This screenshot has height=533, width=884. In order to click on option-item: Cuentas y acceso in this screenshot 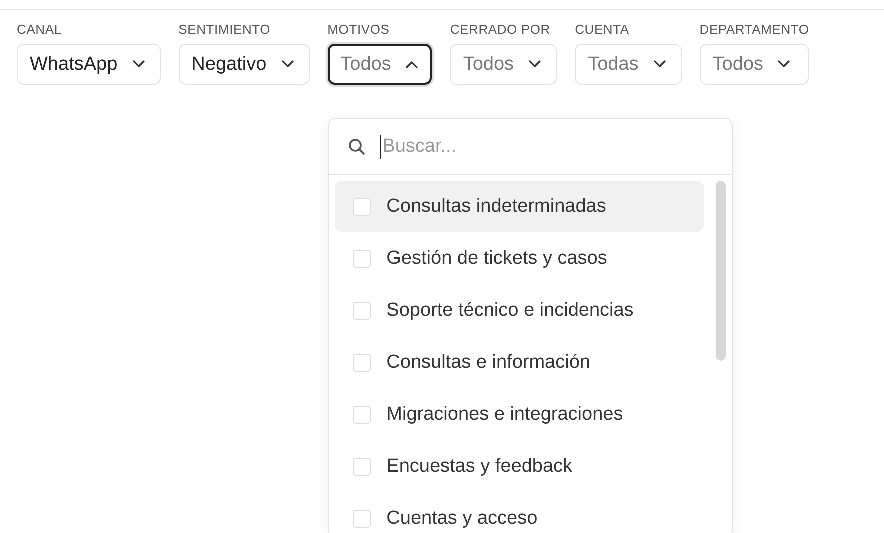, I will do `click(519, 513)`.